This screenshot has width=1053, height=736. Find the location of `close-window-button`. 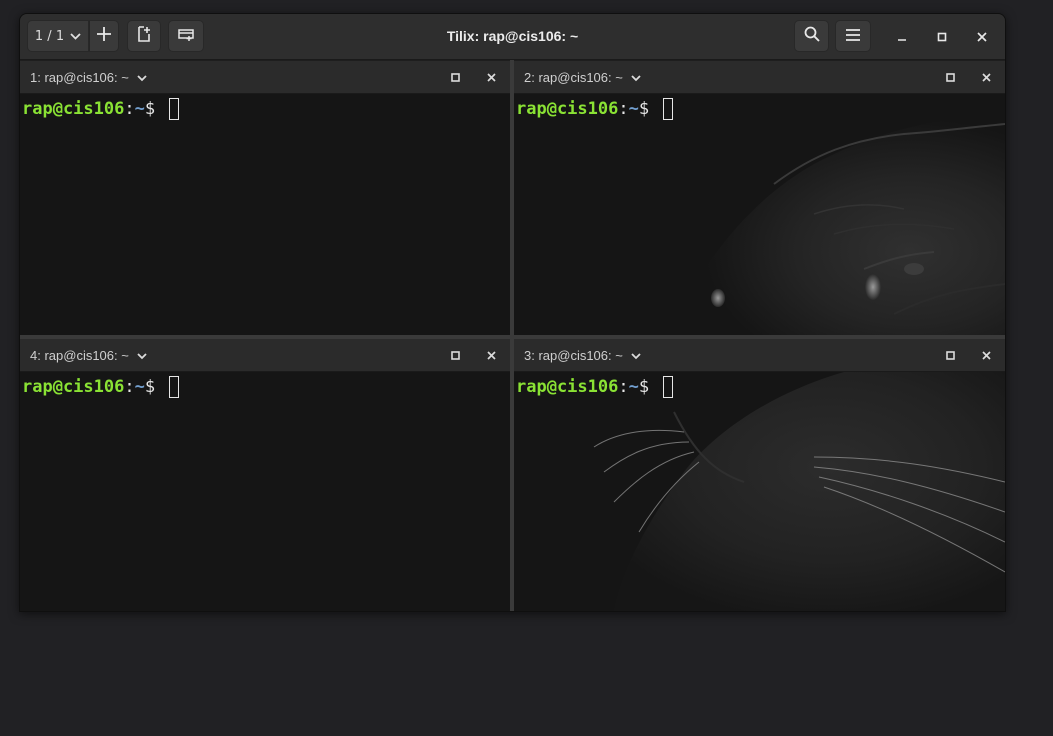

close-window-button is located at coordinates (982, 36).